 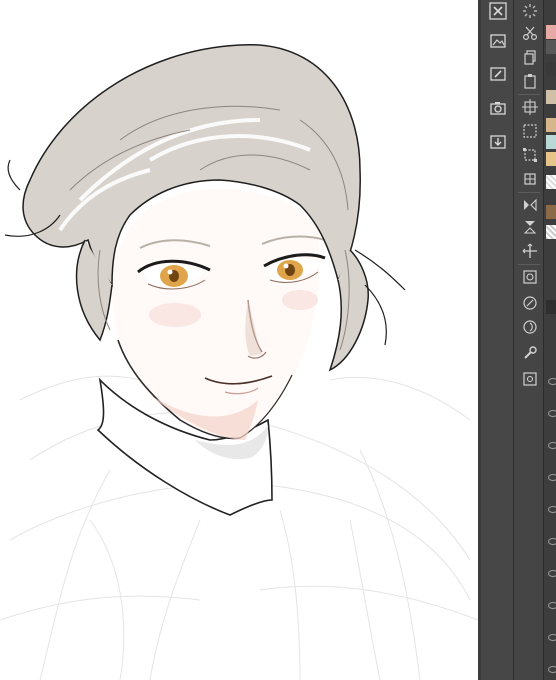 I want to click on wrench-icon, so click(x=530, y=352).